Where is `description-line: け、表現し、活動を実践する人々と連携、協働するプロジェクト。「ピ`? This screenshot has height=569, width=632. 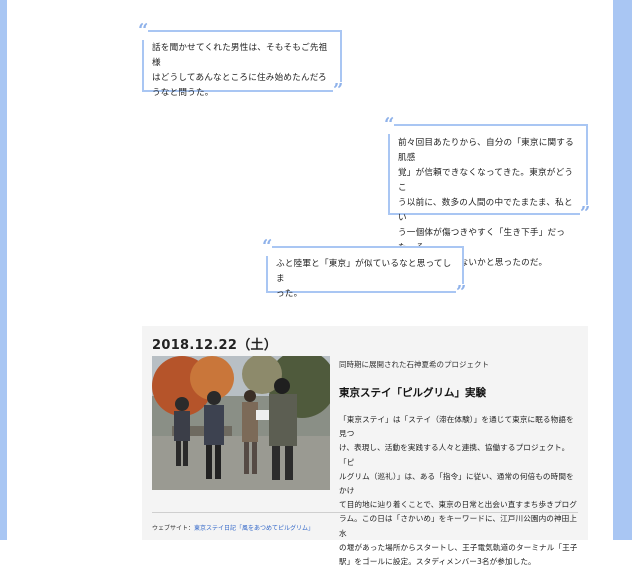
description-line: け、表現し、活動を実践する人々と連携、協働するプロジェクト。「ピ is located at coordinates (454, 455).